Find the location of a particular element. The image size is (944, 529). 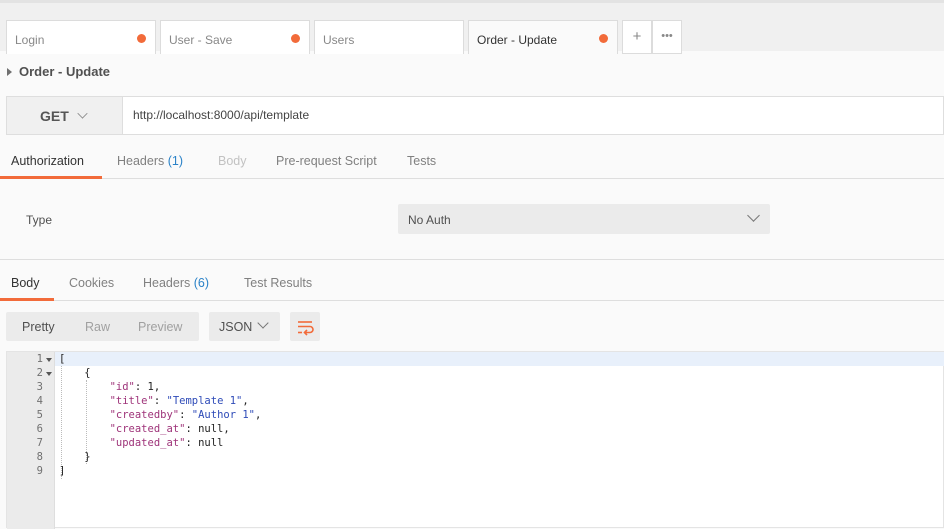

tab-order-update: Order - Update is located at coordinates (543, 37).